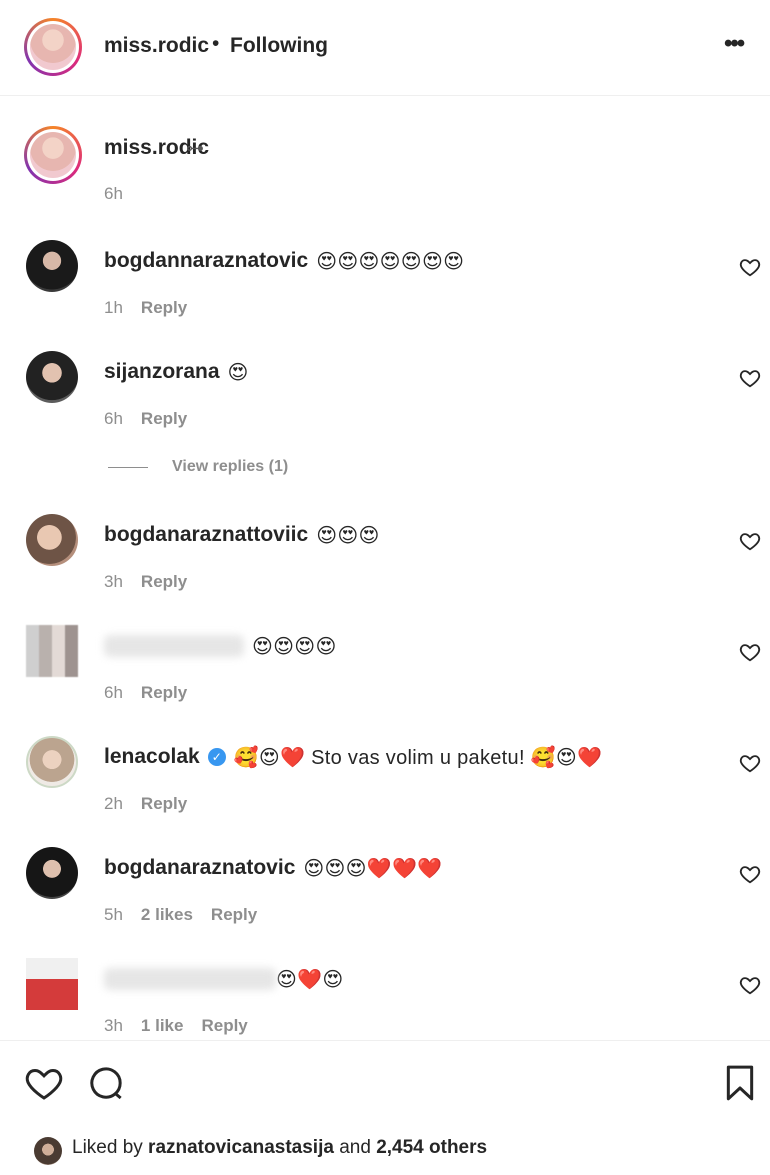 The image size is (770, 1175). What do you see at coordinates (156, 46) in the screenshot?
I see `header-username: miss.rodic` at bounding box center [156, 46].